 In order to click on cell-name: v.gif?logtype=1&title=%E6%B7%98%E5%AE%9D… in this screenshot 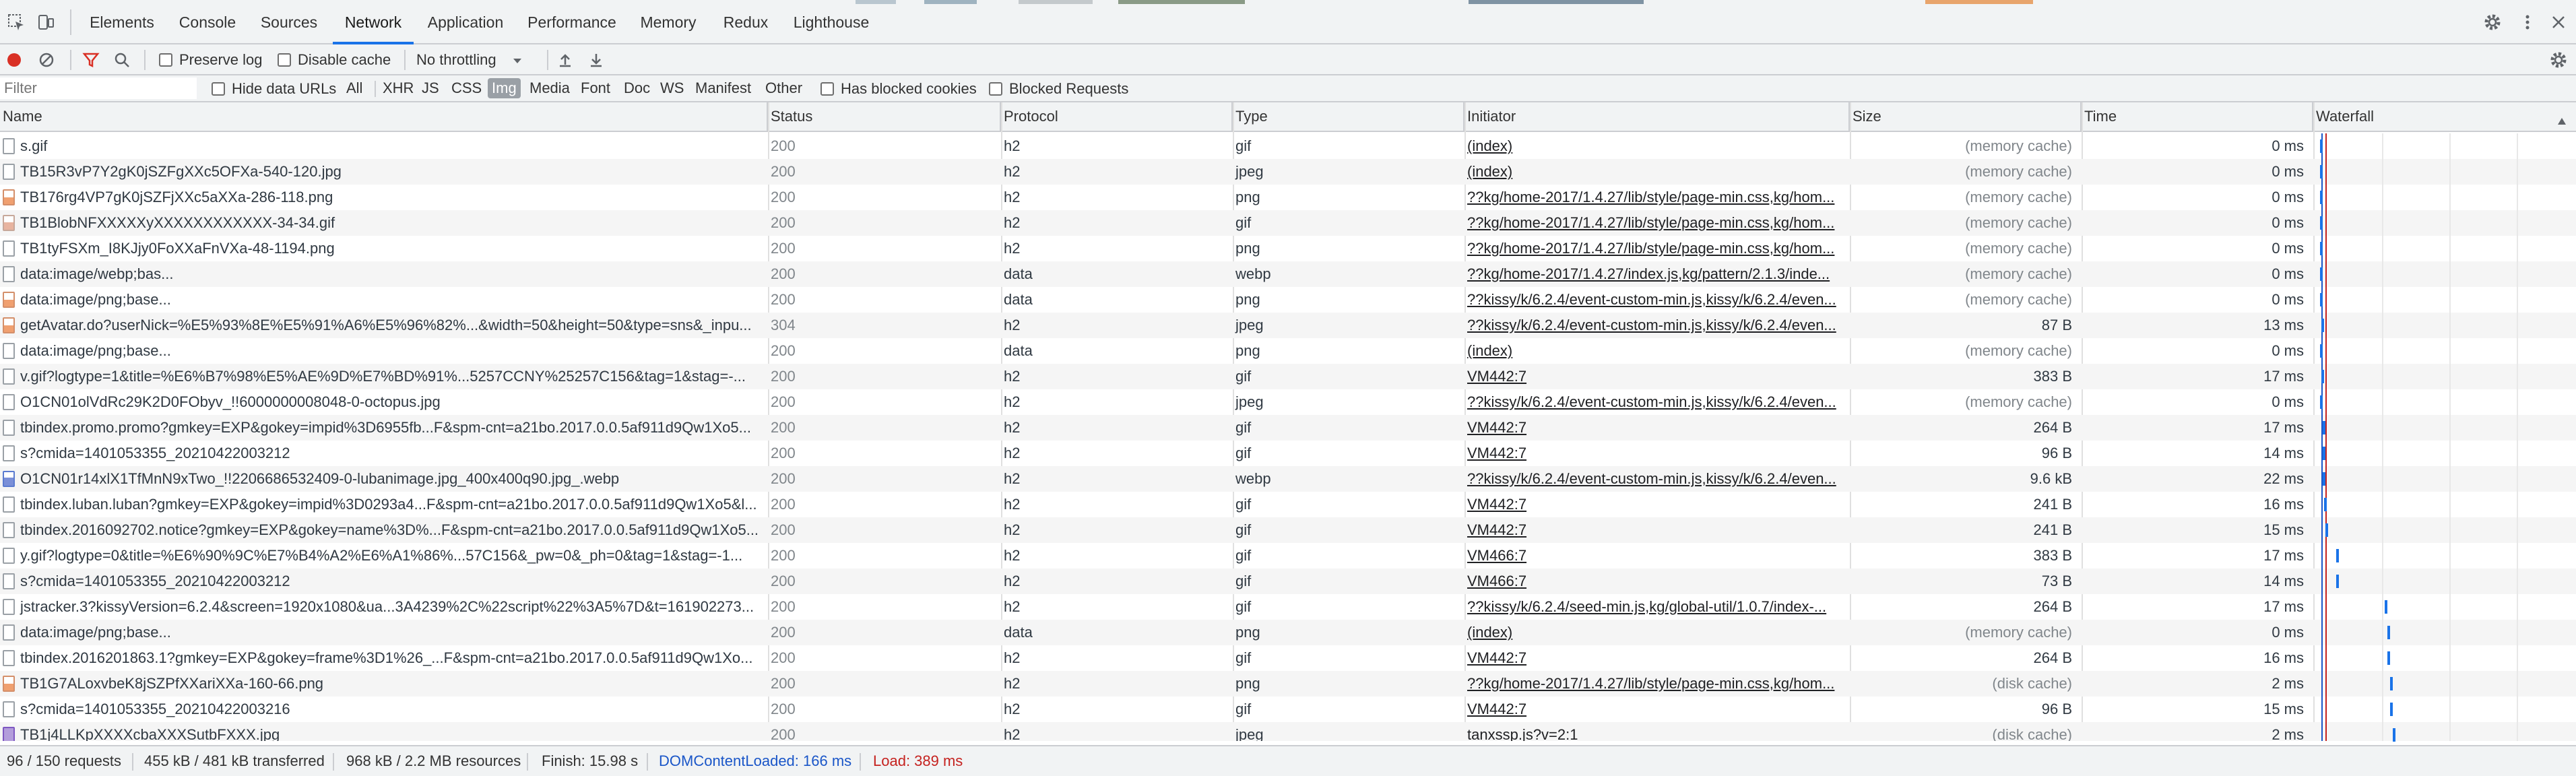, I will do `click(384, 376)`.